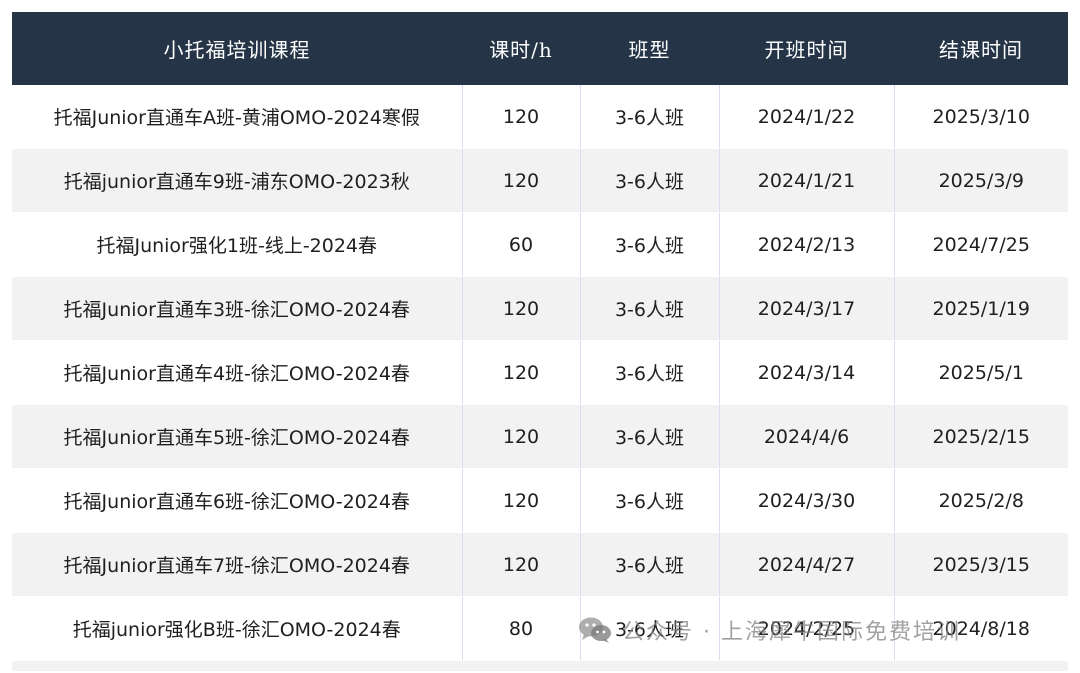  I want to click on header-hours: 课时/h, so click(521, 48).